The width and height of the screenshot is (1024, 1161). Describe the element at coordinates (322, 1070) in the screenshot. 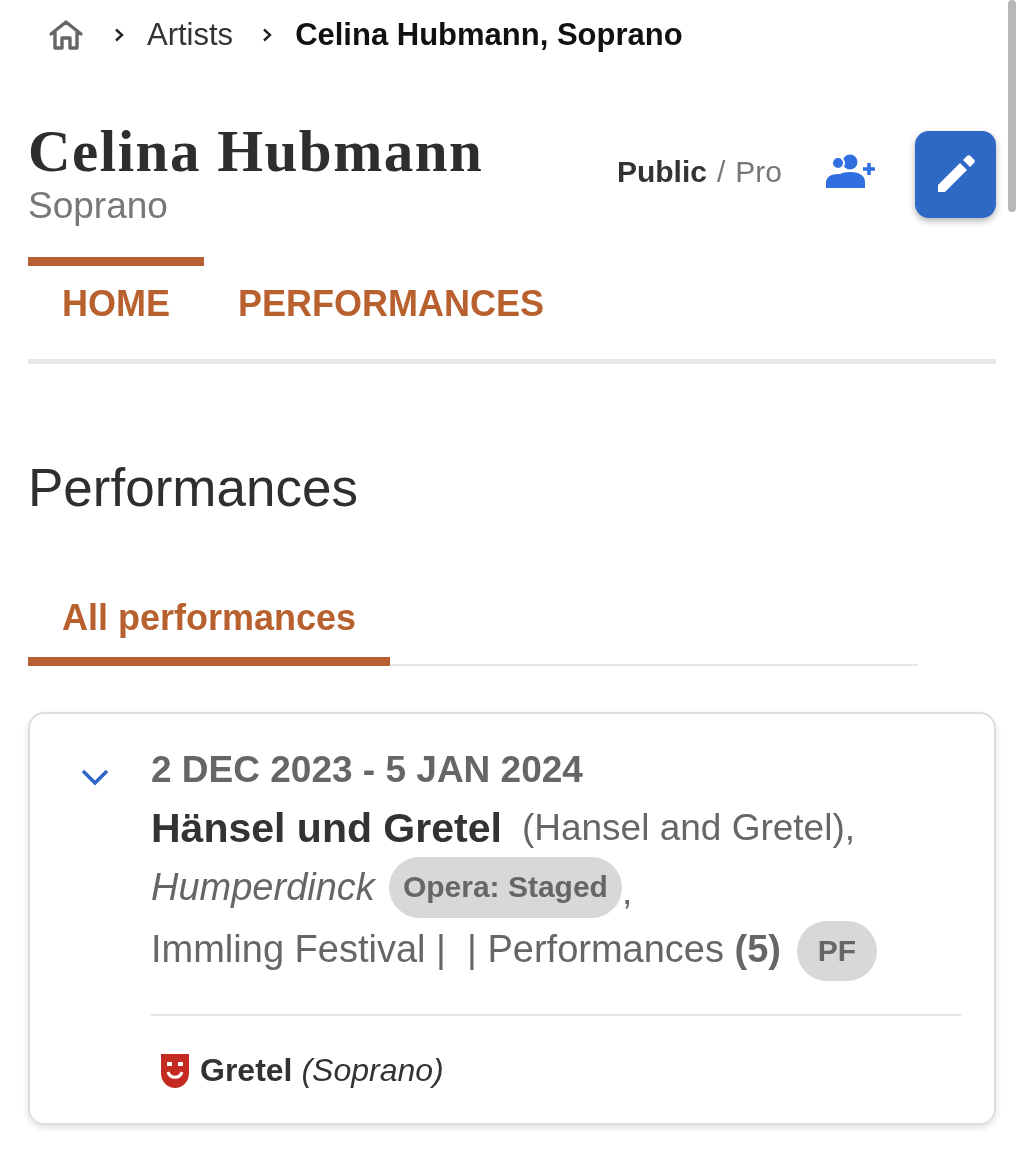

I see `role-text: Gretel (Soprano)` at that location.